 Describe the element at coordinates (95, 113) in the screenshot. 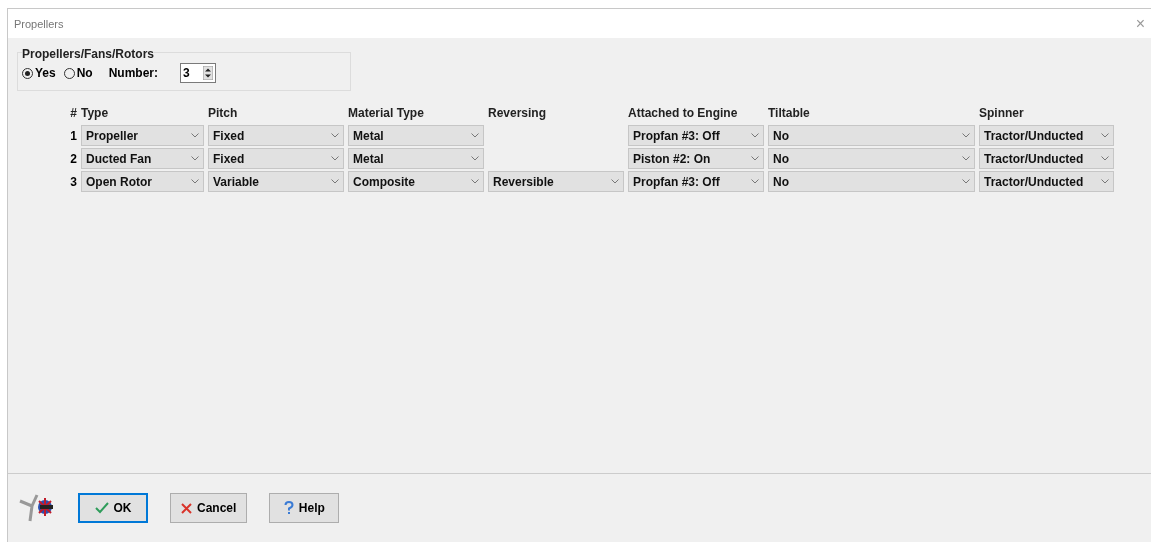

I see `column-header: Type` at that location.